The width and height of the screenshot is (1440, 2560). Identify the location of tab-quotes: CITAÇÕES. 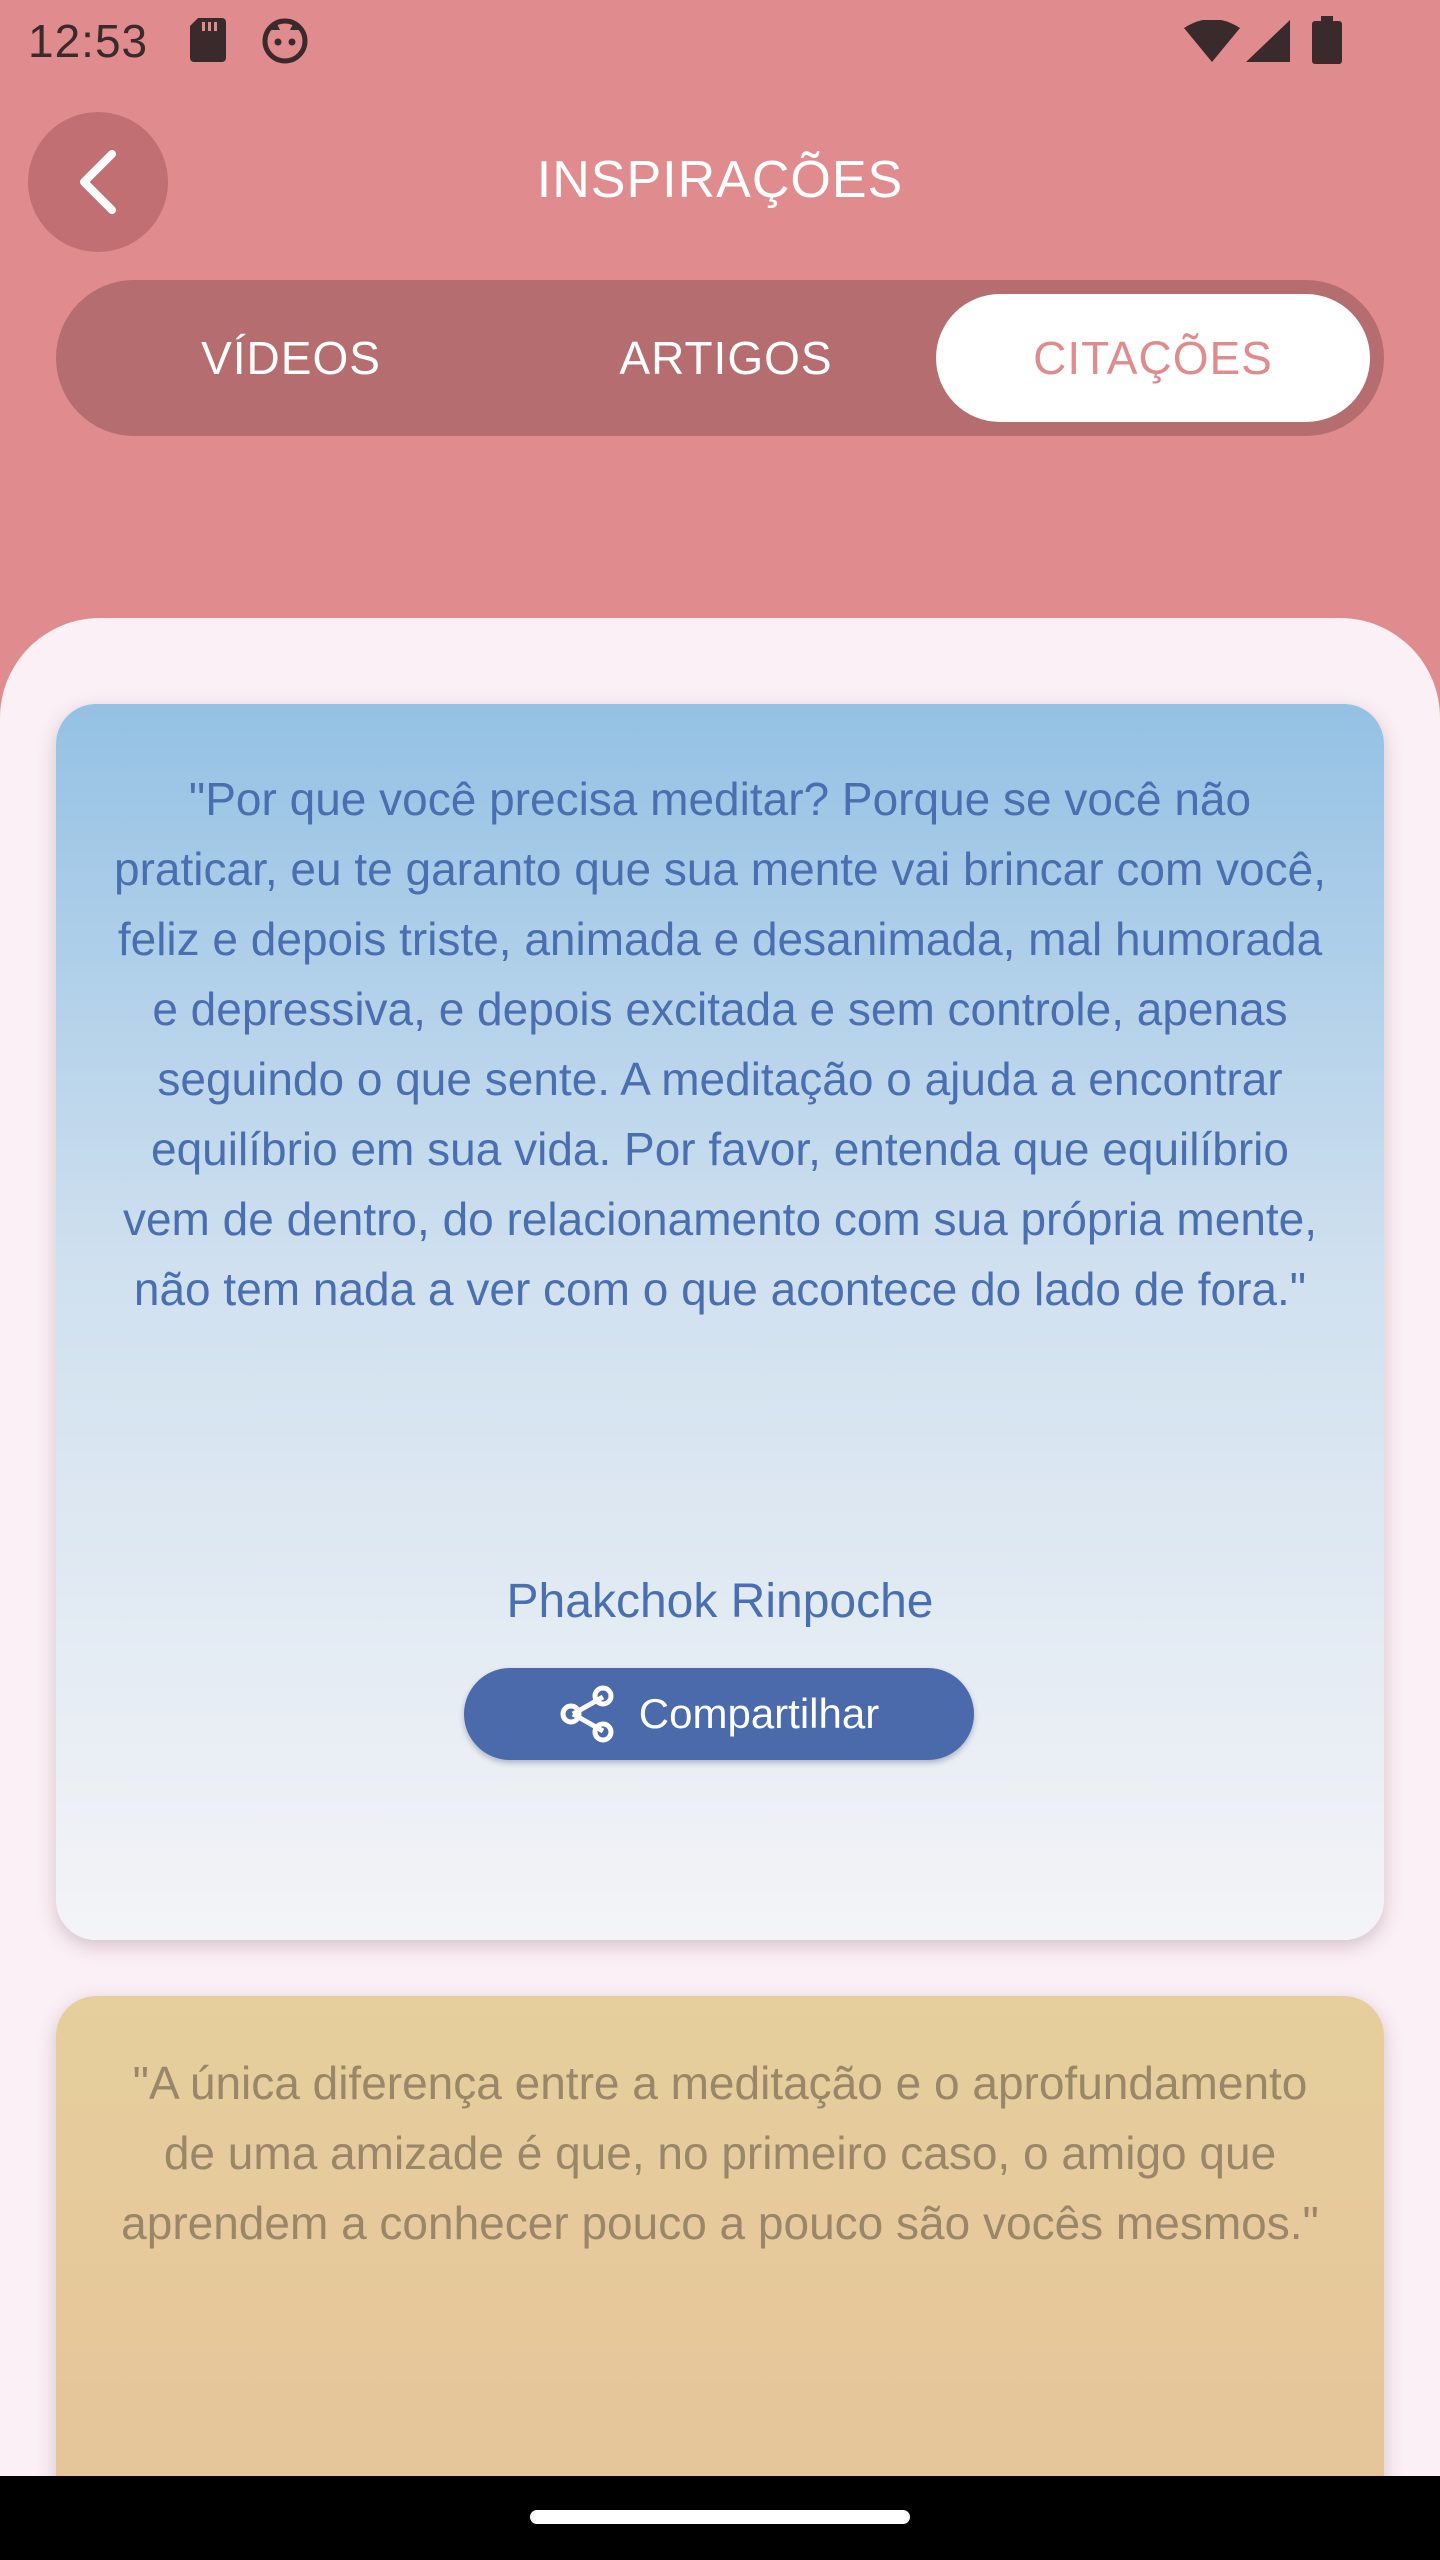
(1153, 358).